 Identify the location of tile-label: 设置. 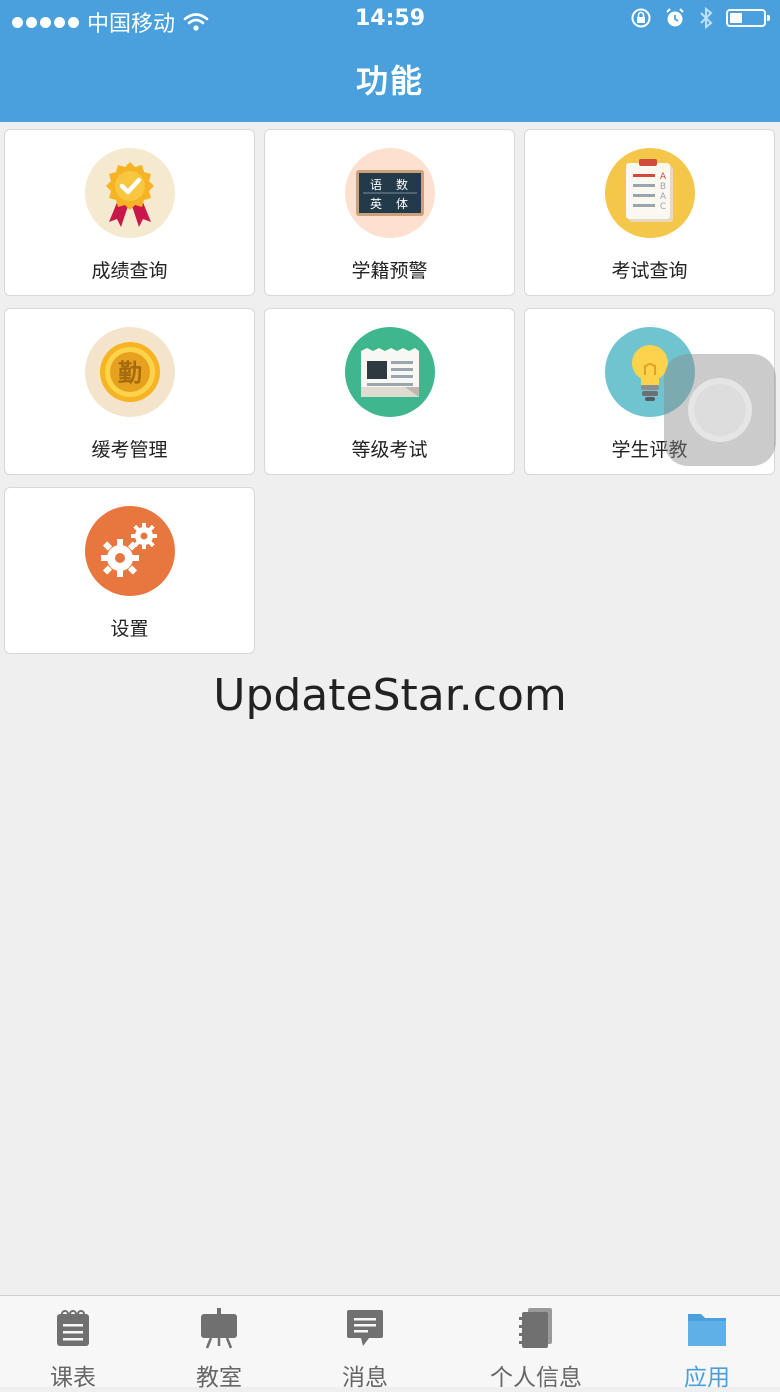
(129, 629).